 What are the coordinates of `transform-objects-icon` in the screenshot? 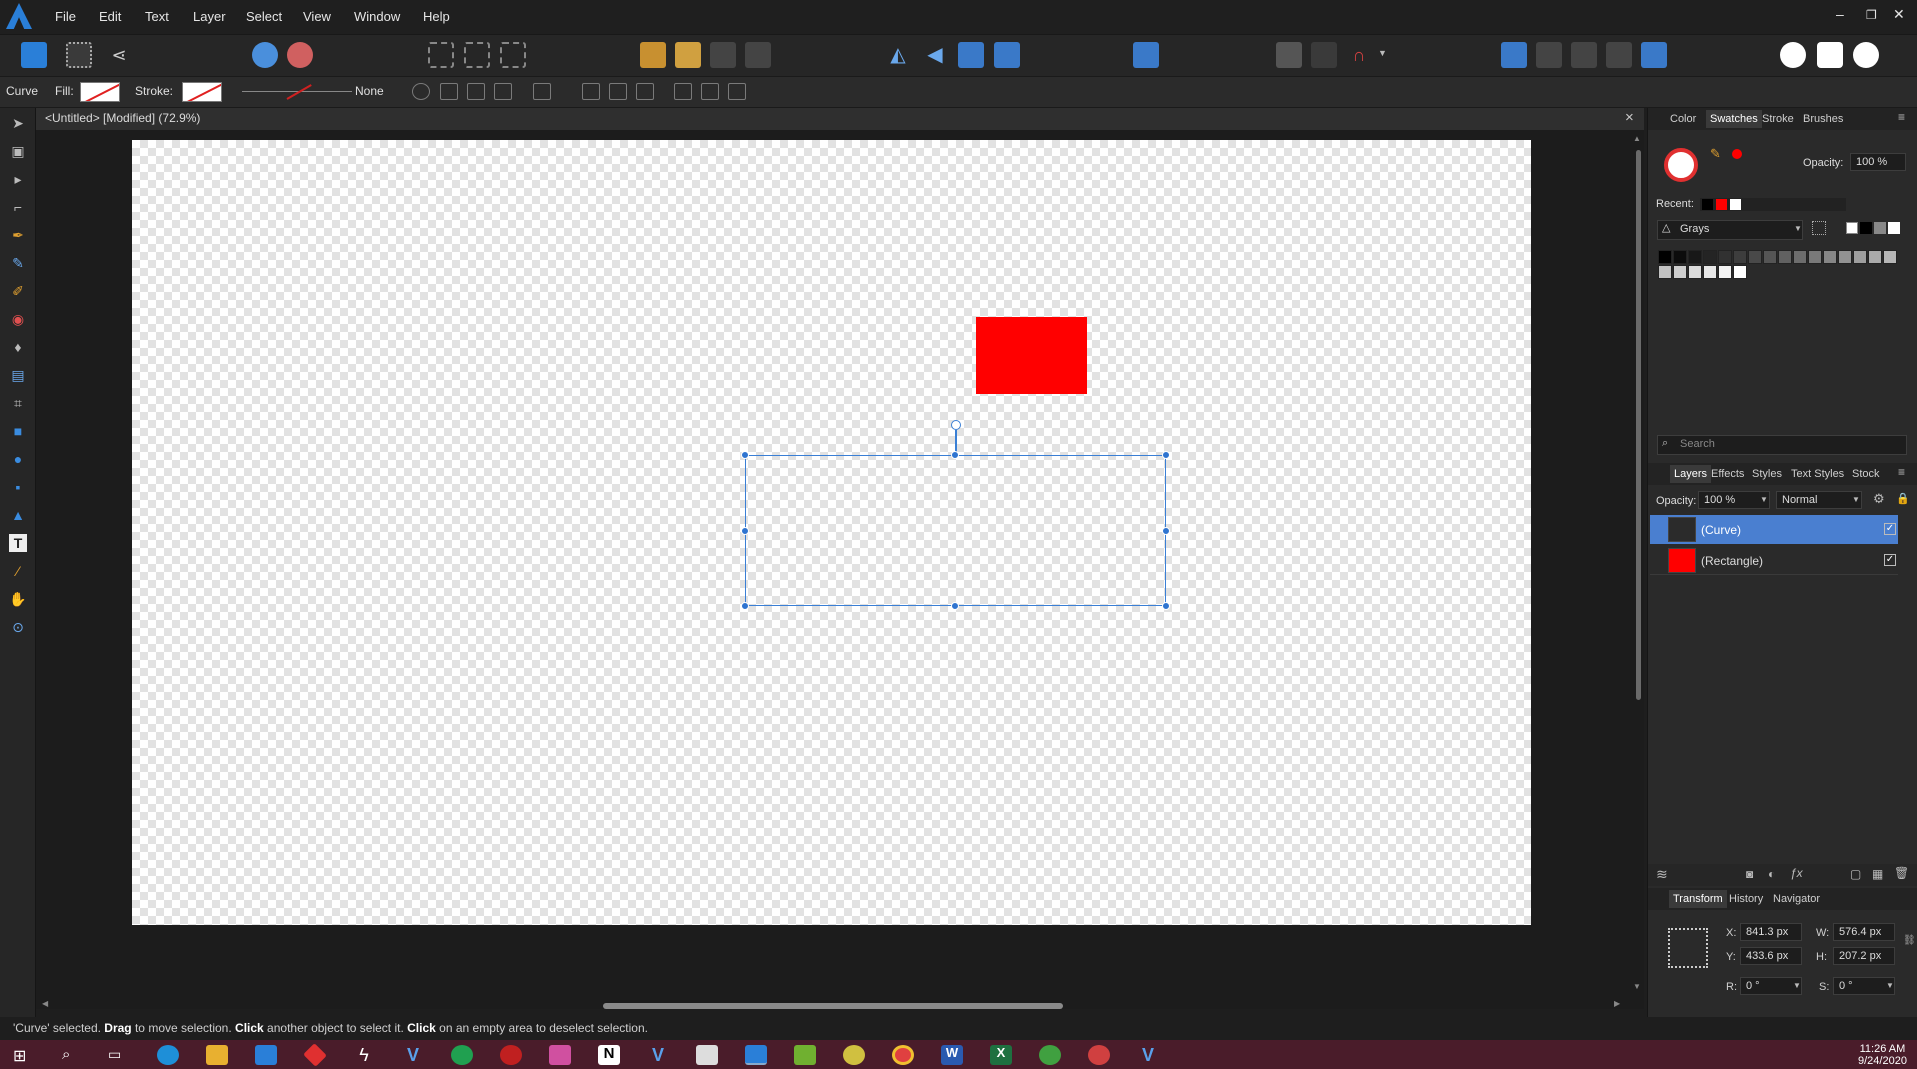 It's located at (476, 91).